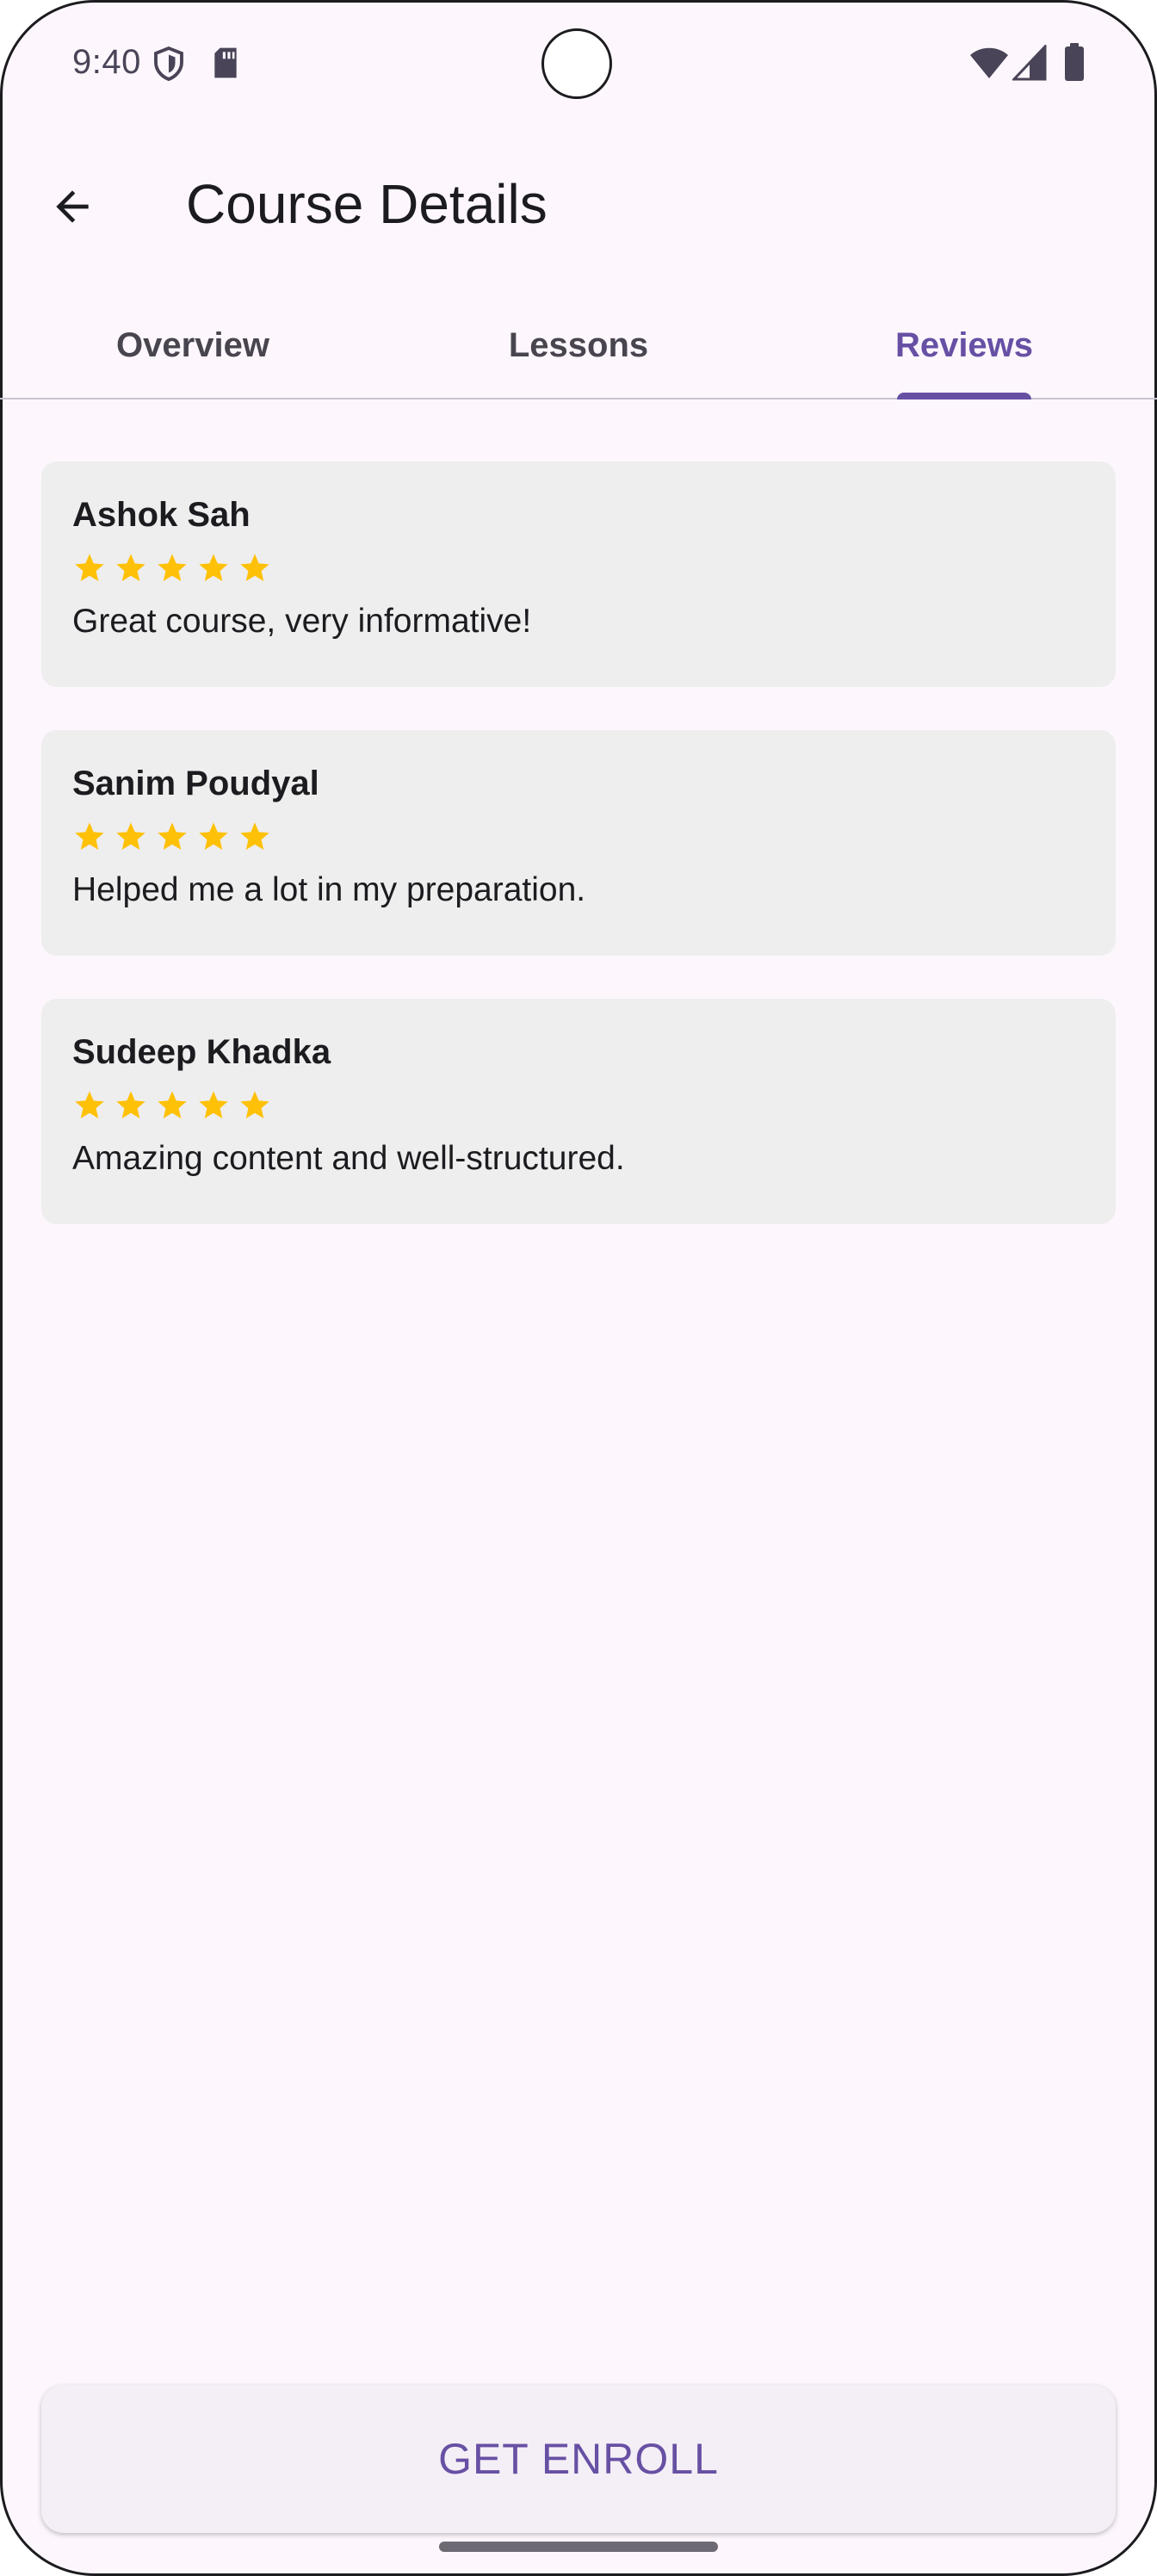 The image size is (1157, 2576). What do you see at coordinates (964, 346) in the screenshot?
I see `tab-reviews: Reviews` at bounding box center [964, 346].